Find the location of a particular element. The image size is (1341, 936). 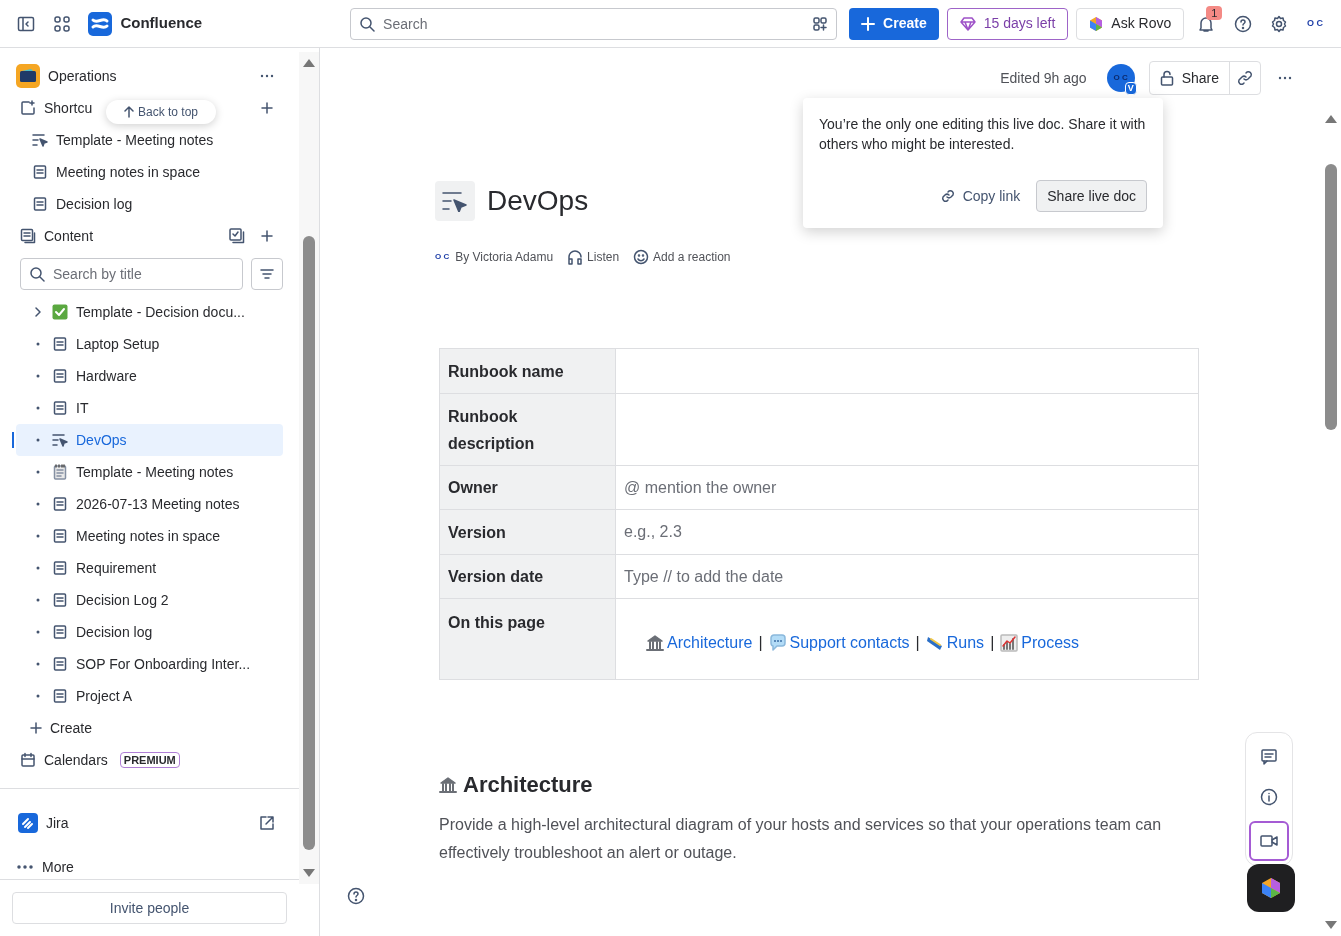

back-to-top-button: Back to top is located at coordinates (161, 112).